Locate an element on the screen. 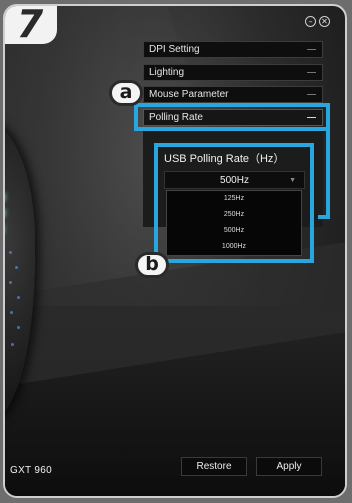  restore-button: Restore is located at coordinates (214, 466).